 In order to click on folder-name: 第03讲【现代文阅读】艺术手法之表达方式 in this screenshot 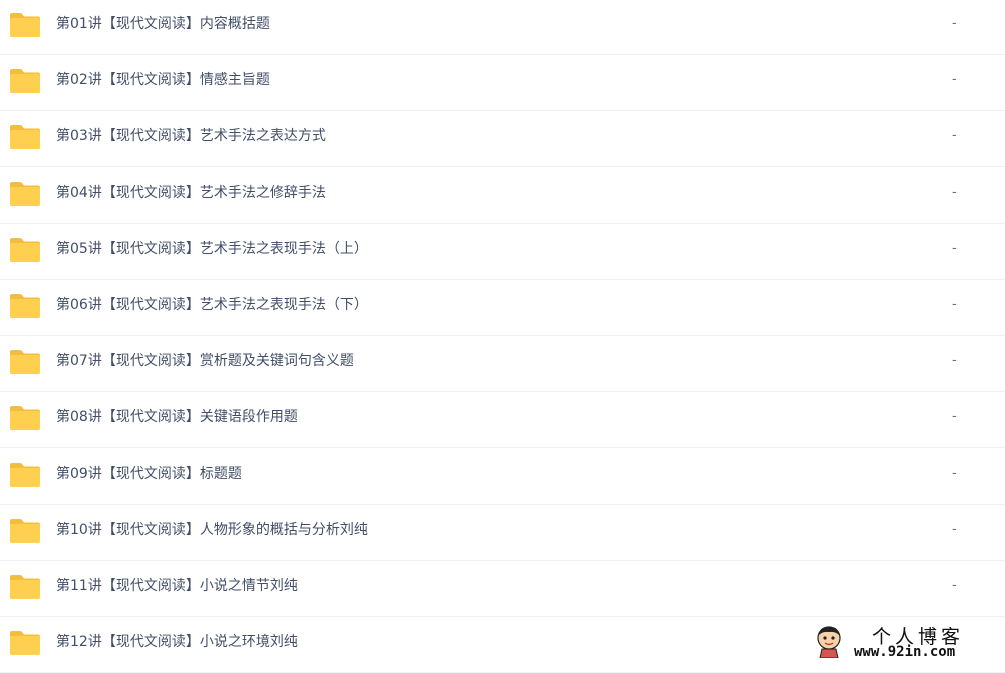, I will do `click(191, 136)`.